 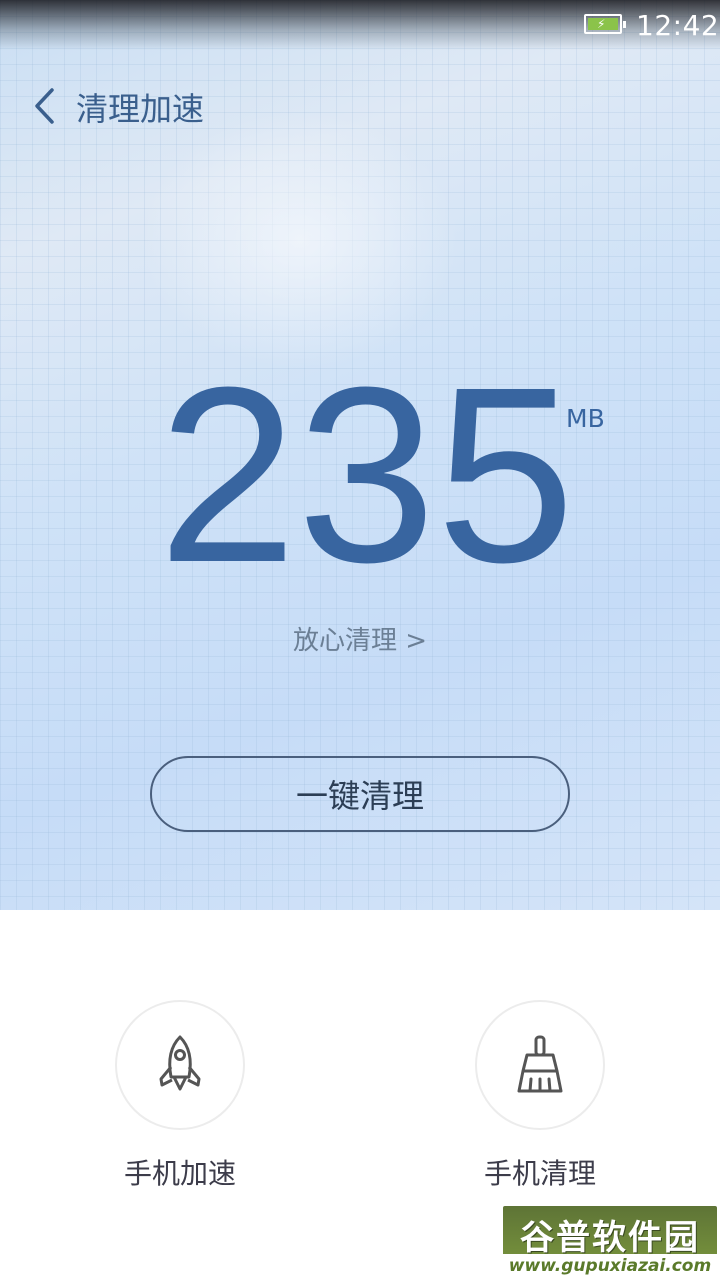 I want to click on battery-charging-icon: ⚡, so click(x=605, y=24).